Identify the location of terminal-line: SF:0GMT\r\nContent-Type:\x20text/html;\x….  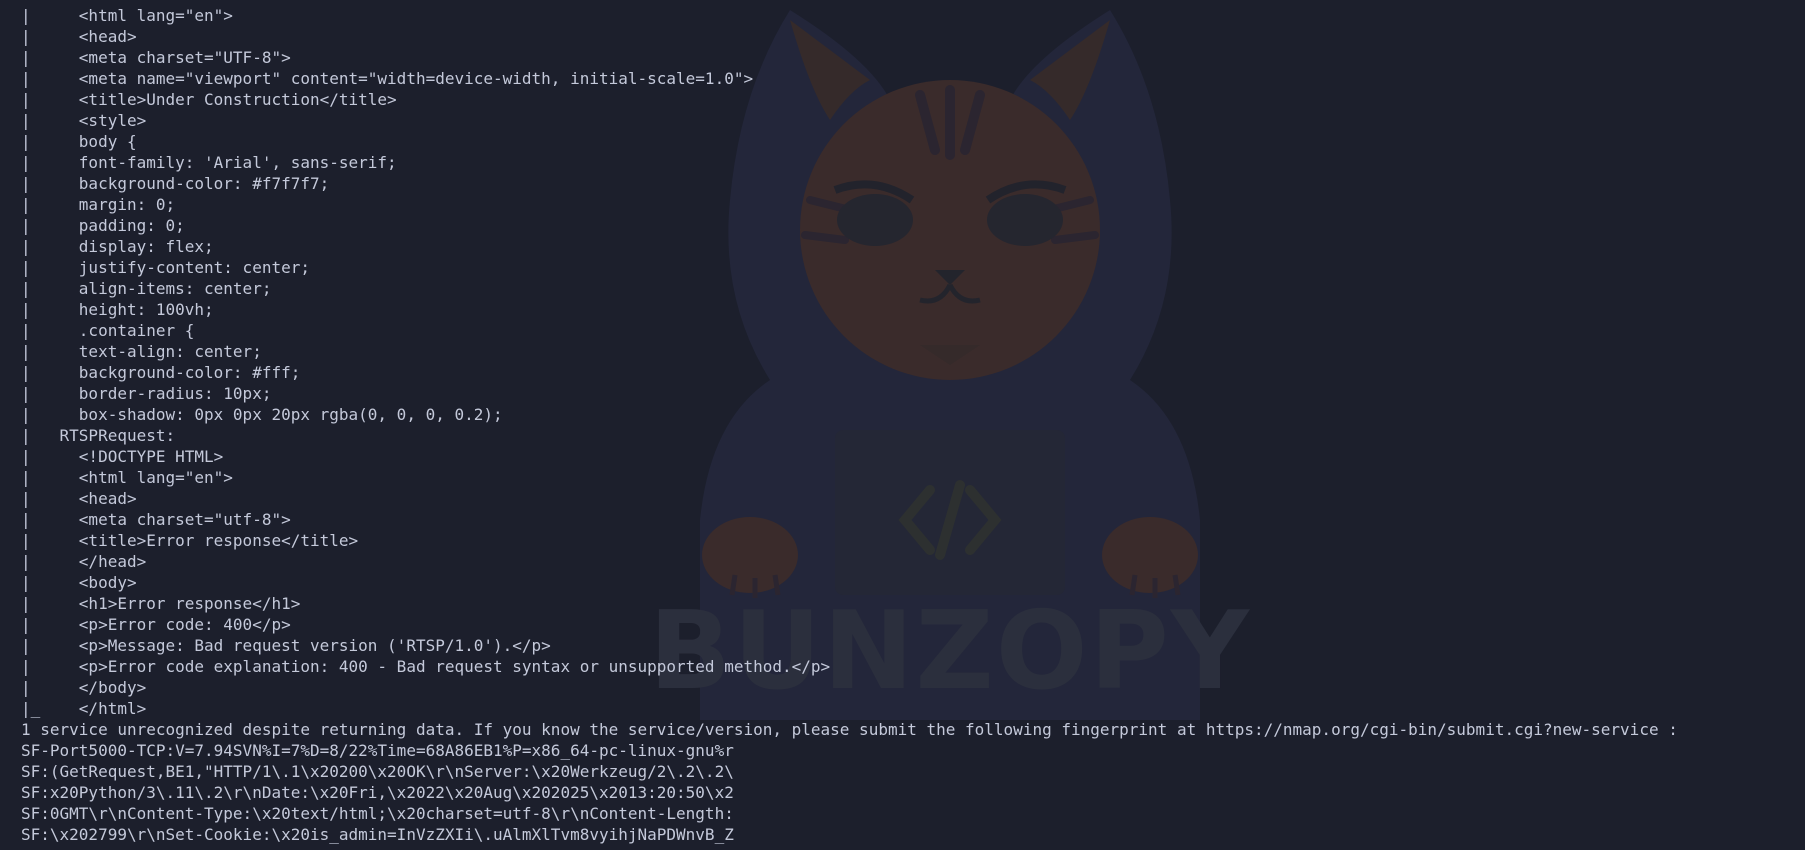
(377, 813).